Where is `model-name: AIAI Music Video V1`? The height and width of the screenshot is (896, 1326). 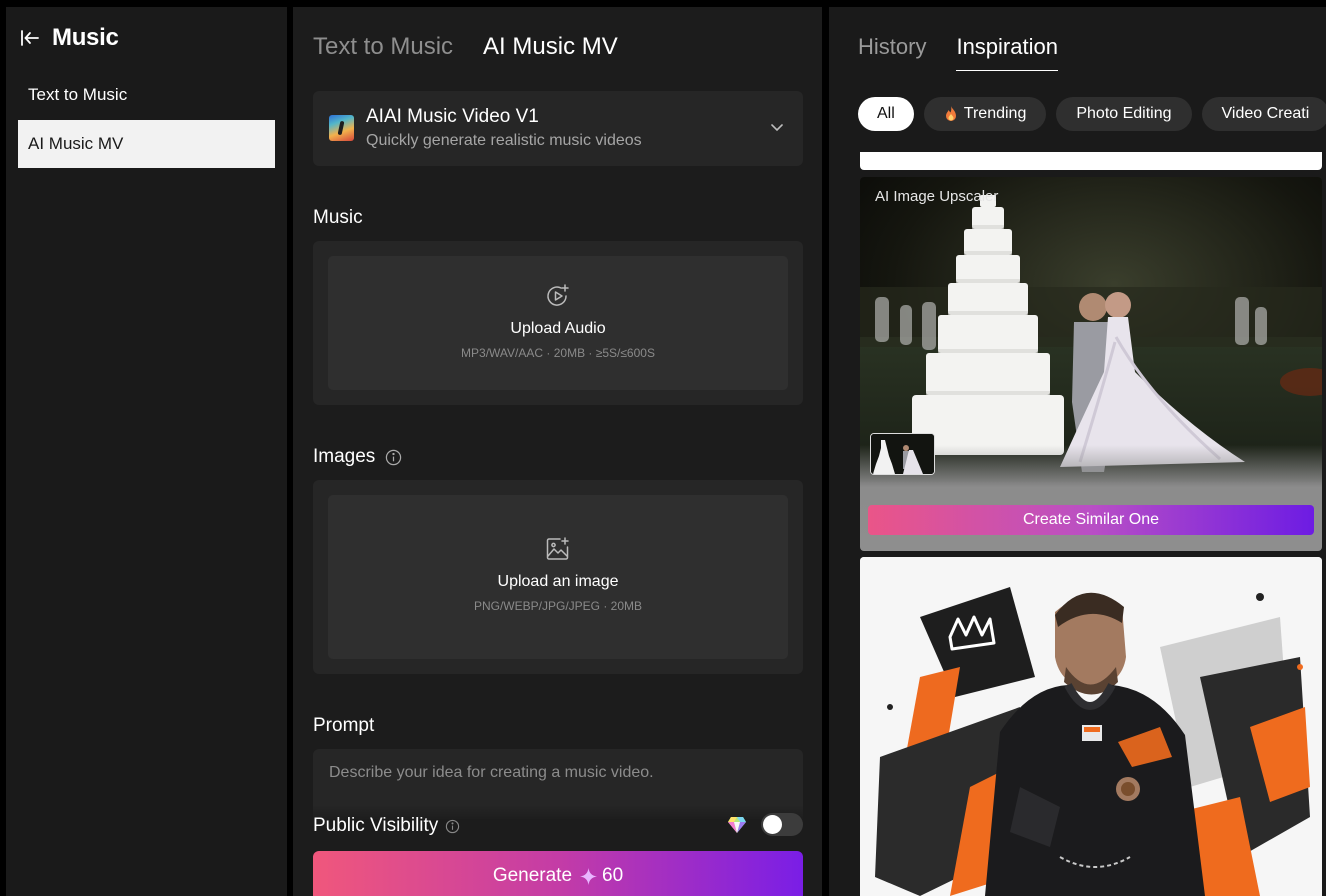 model-name: AIAI Music Video V1 is located at coordinates (452, 116).